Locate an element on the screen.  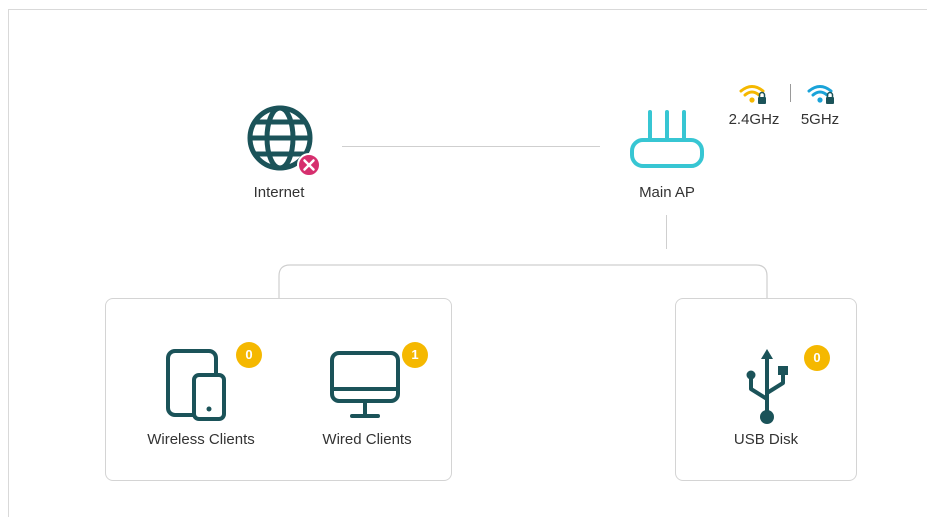
ap-down-link is located at coordinates (666, 232).